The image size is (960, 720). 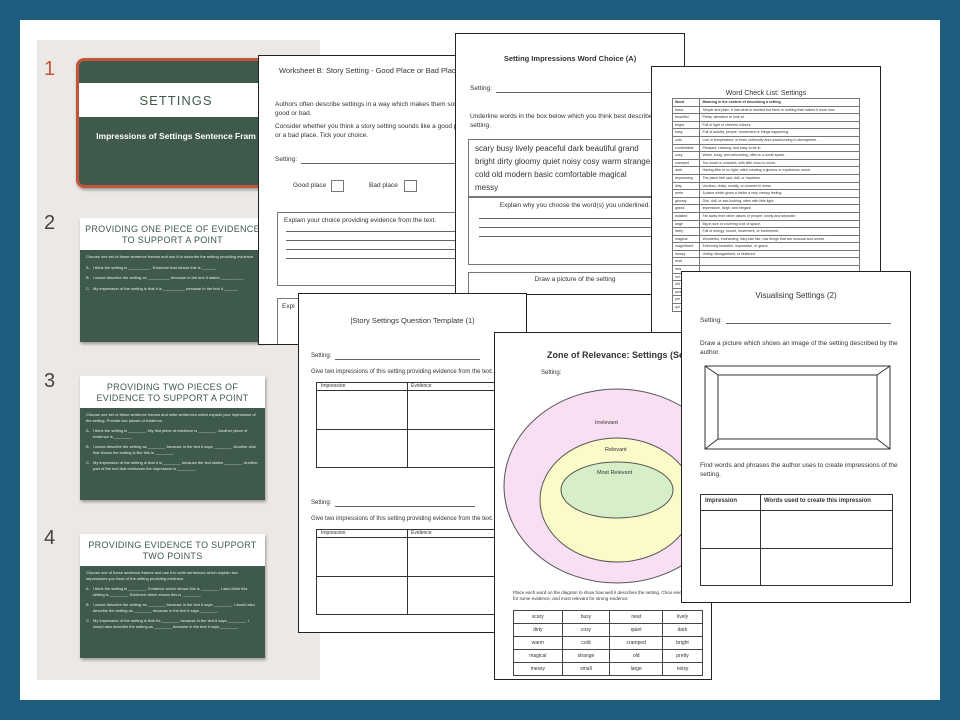 What do you see at coordinates (608, 630) in the screenshot?
I see `table-row: dirty cosy quiet dark` at bounding box center [608, 630].